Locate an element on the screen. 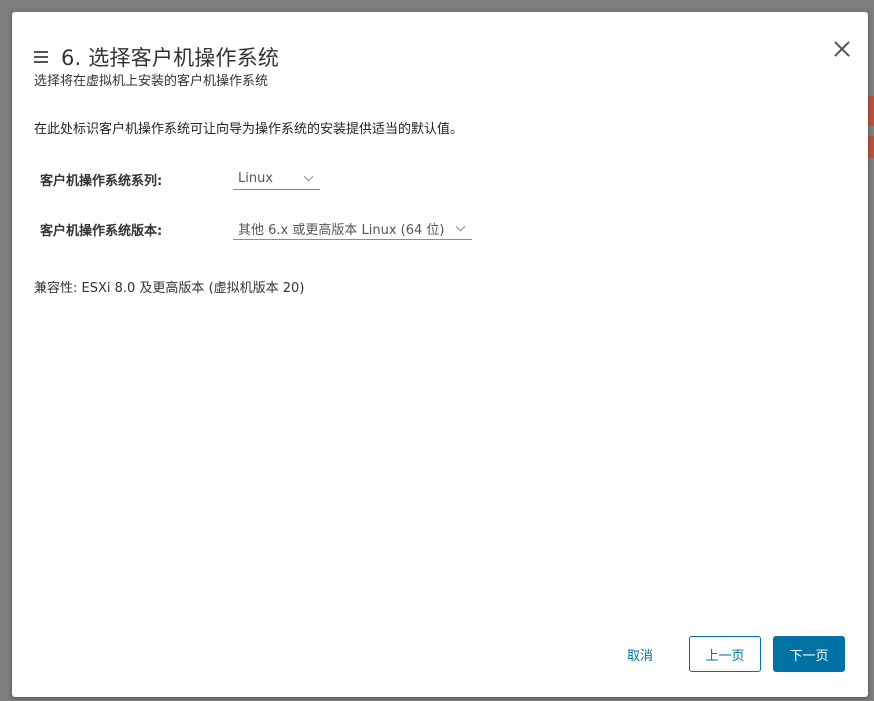  os-version-label: 客户机操作系统版本: is located at coordinates (101, 231).